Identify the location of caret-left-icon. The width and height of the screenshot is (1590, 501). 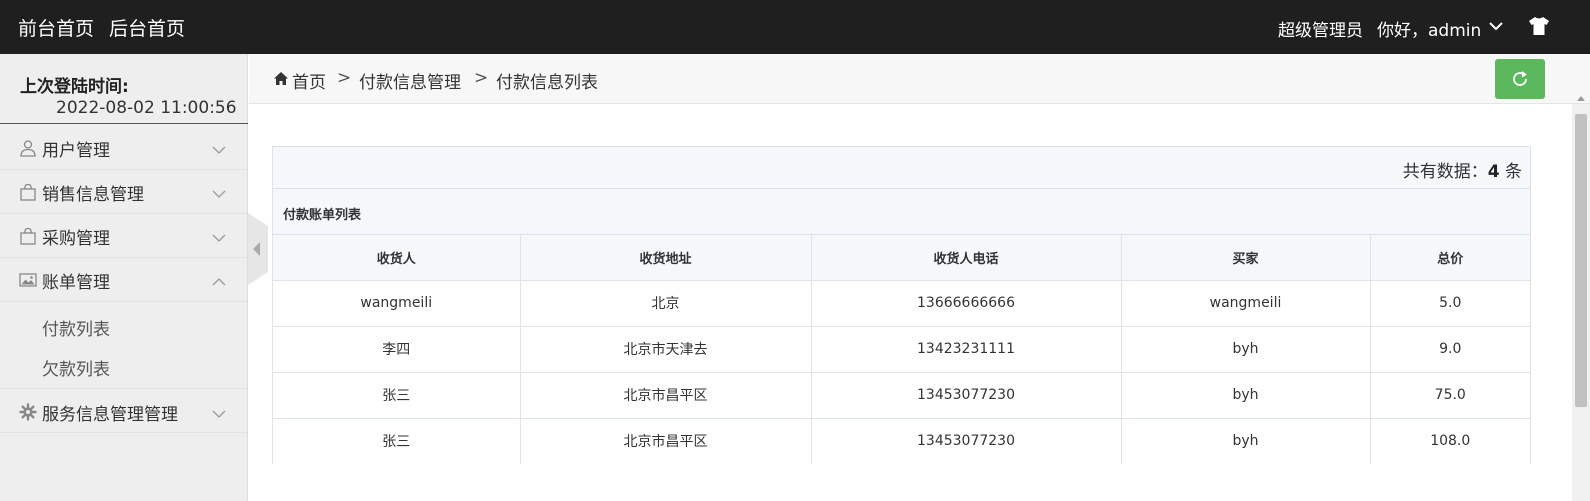
(256, 249).